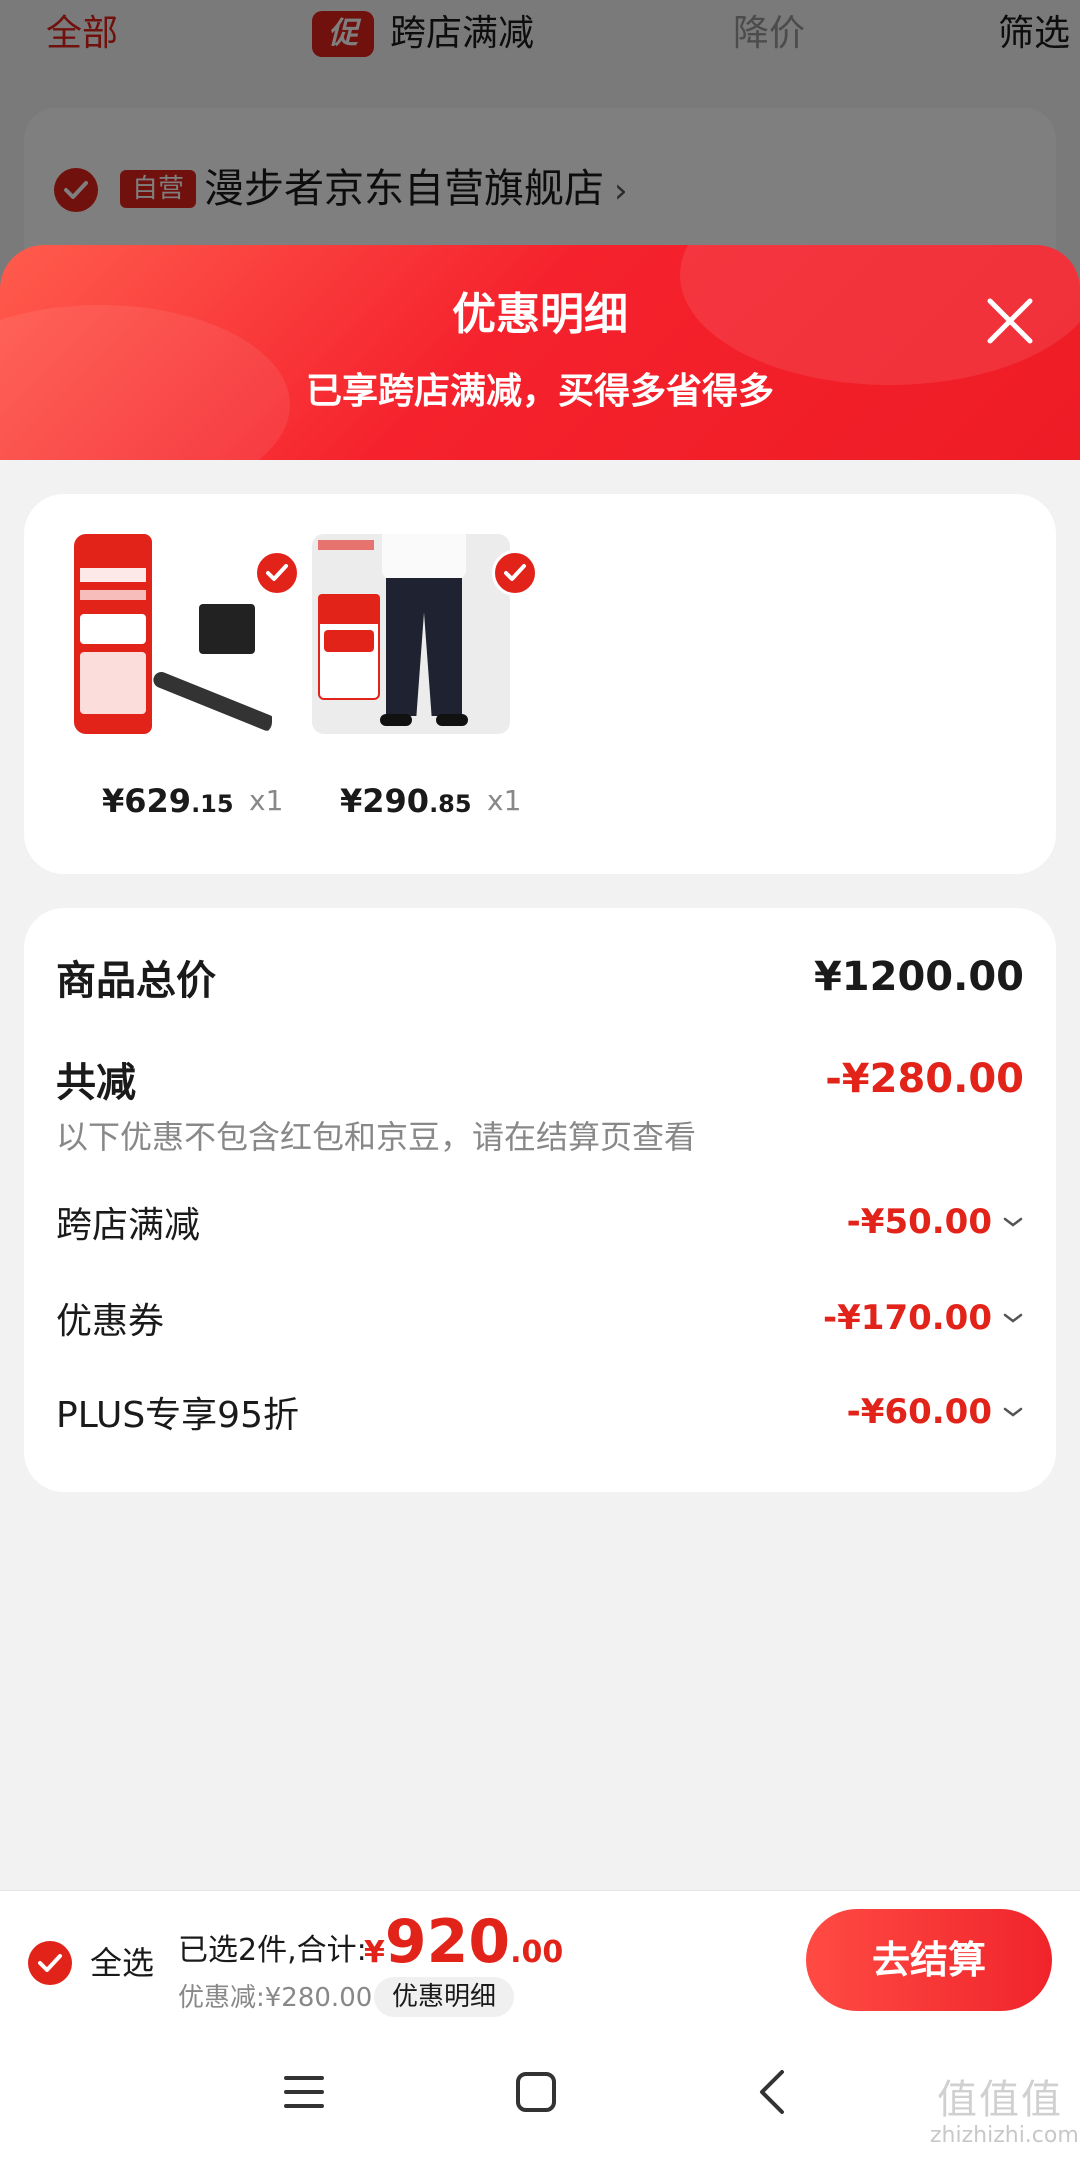 Image resolution: width=1080 pixels, height=2159 pixels. I want to click on close-button, so click(1010, 321).